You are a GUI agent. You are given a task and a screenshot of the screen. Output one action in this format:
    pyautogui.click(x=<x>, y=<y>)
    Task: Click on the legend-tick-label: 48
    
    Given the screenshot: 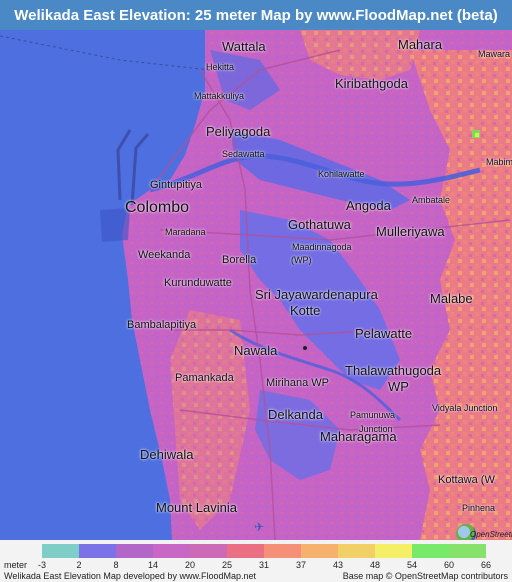 What is the action you would take?
    pyautogui.click(x=375, y=565)
    